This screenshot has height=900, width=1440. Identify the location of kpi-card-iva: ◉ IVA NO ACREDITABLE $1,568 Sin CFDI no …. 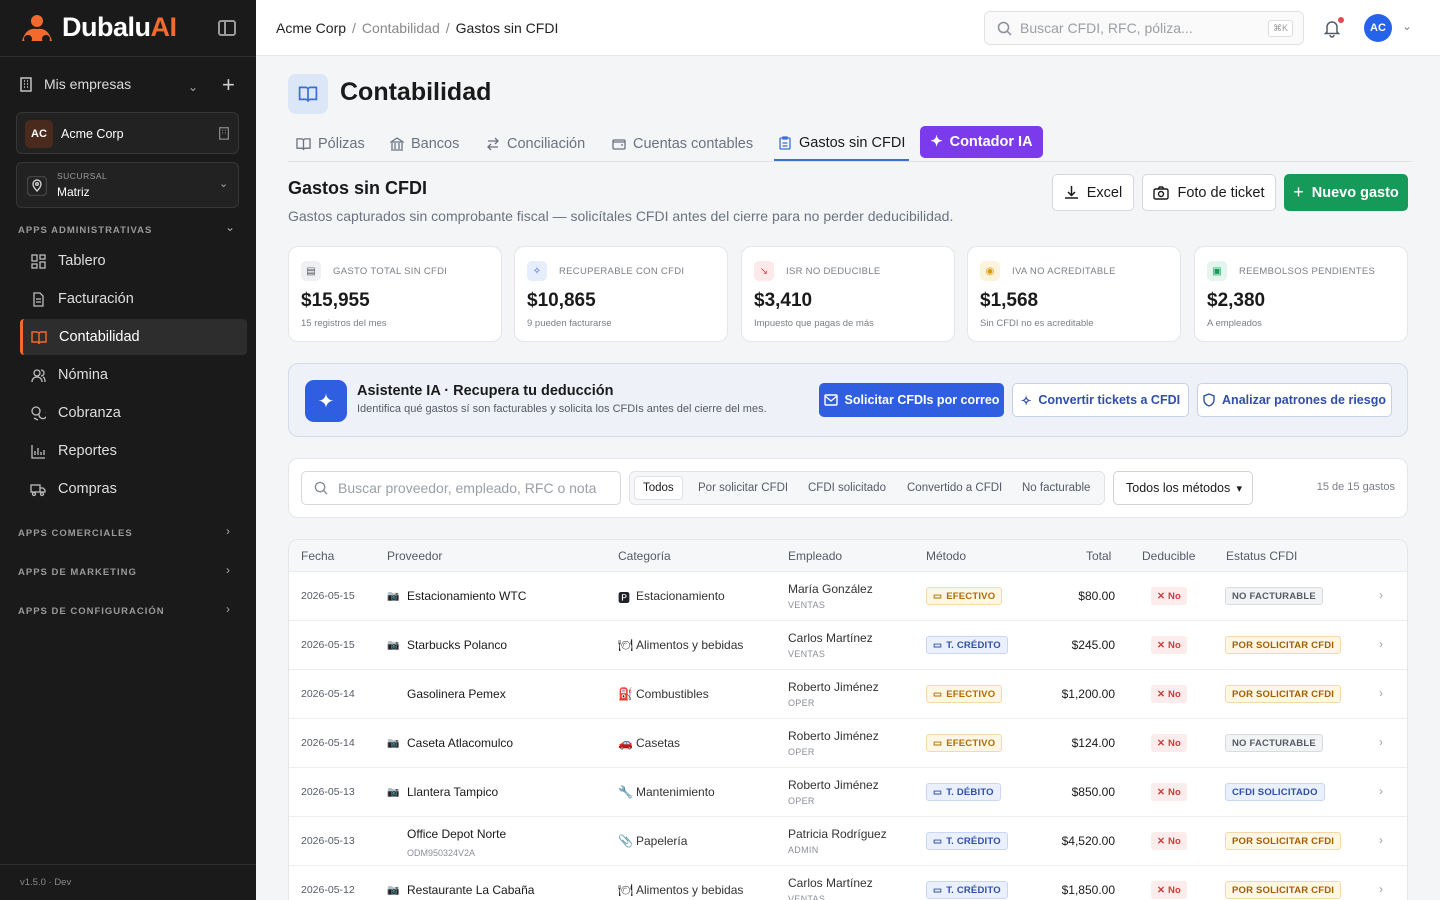
(1074, 294).